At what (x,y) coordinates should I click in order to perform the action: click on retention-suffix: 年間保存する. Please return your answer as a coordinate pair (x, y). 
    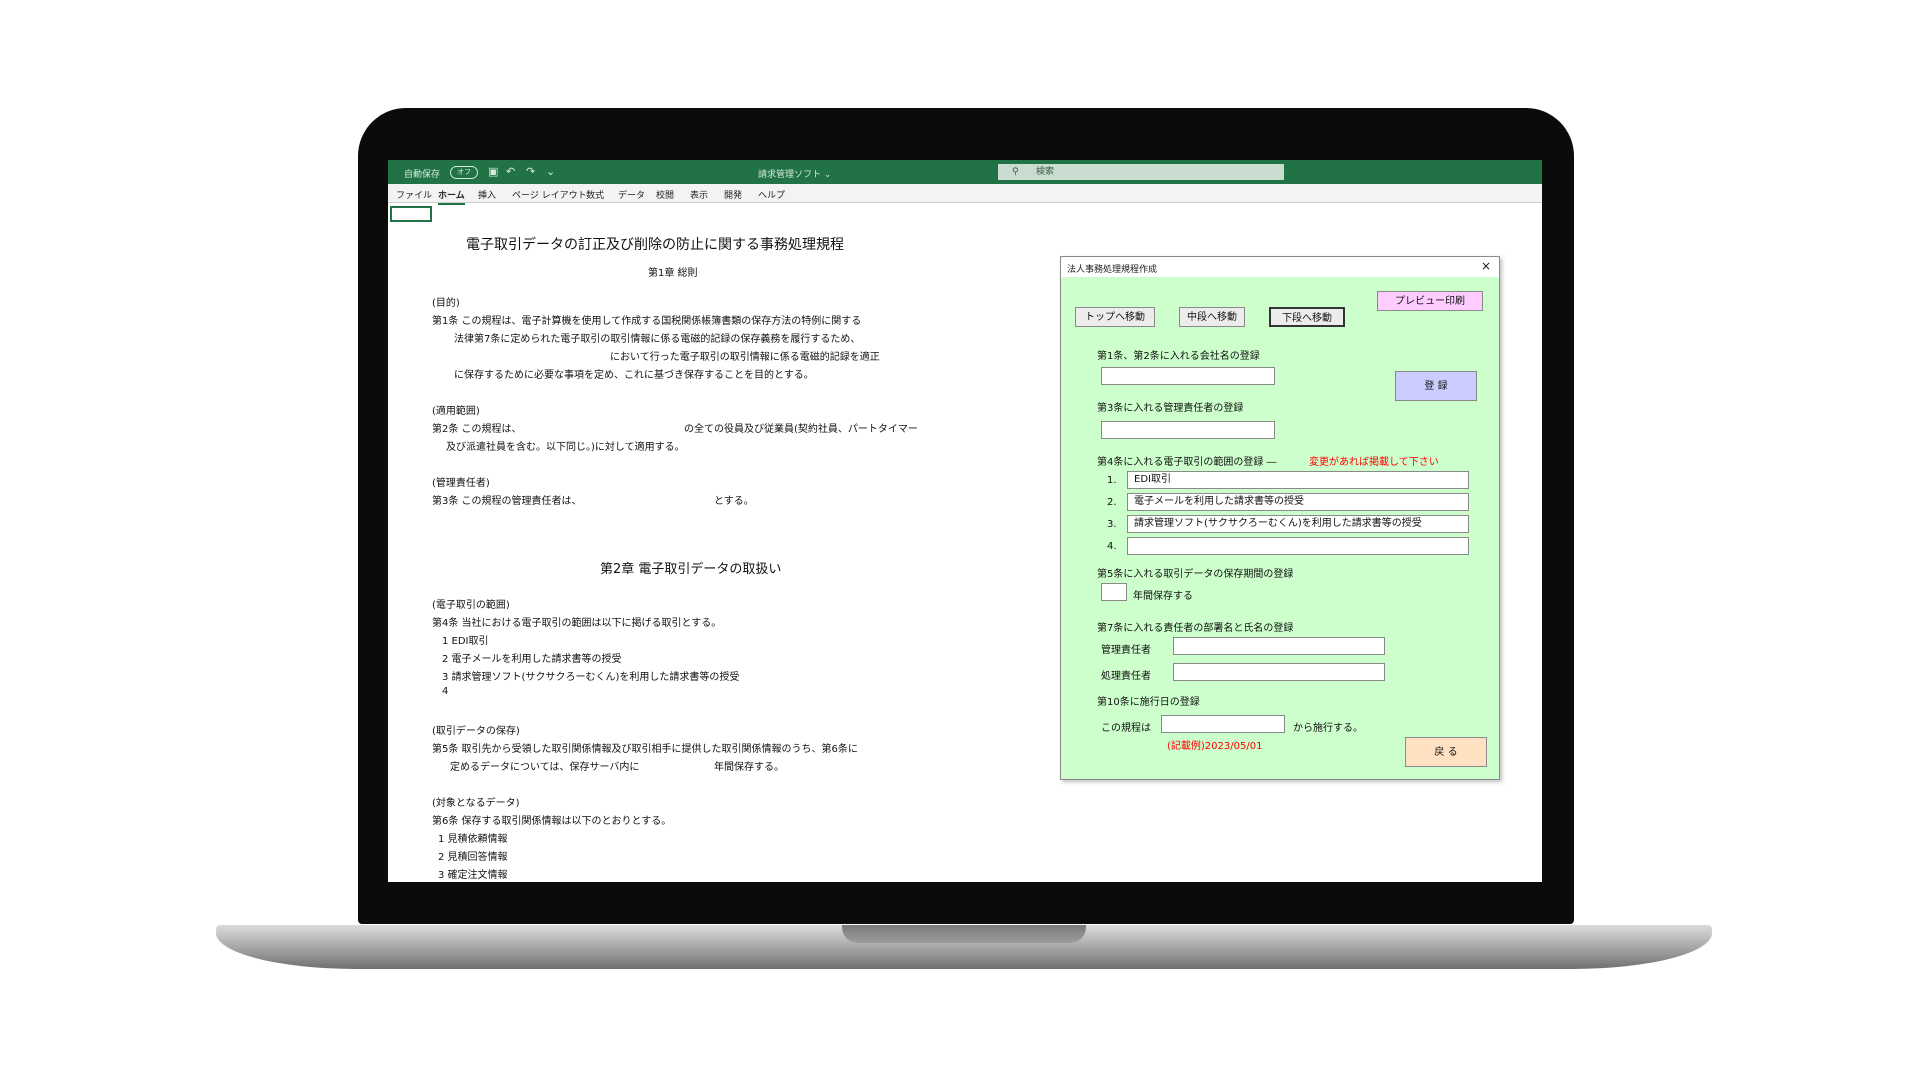
    Looking at the image, I should click on (1163, 596).